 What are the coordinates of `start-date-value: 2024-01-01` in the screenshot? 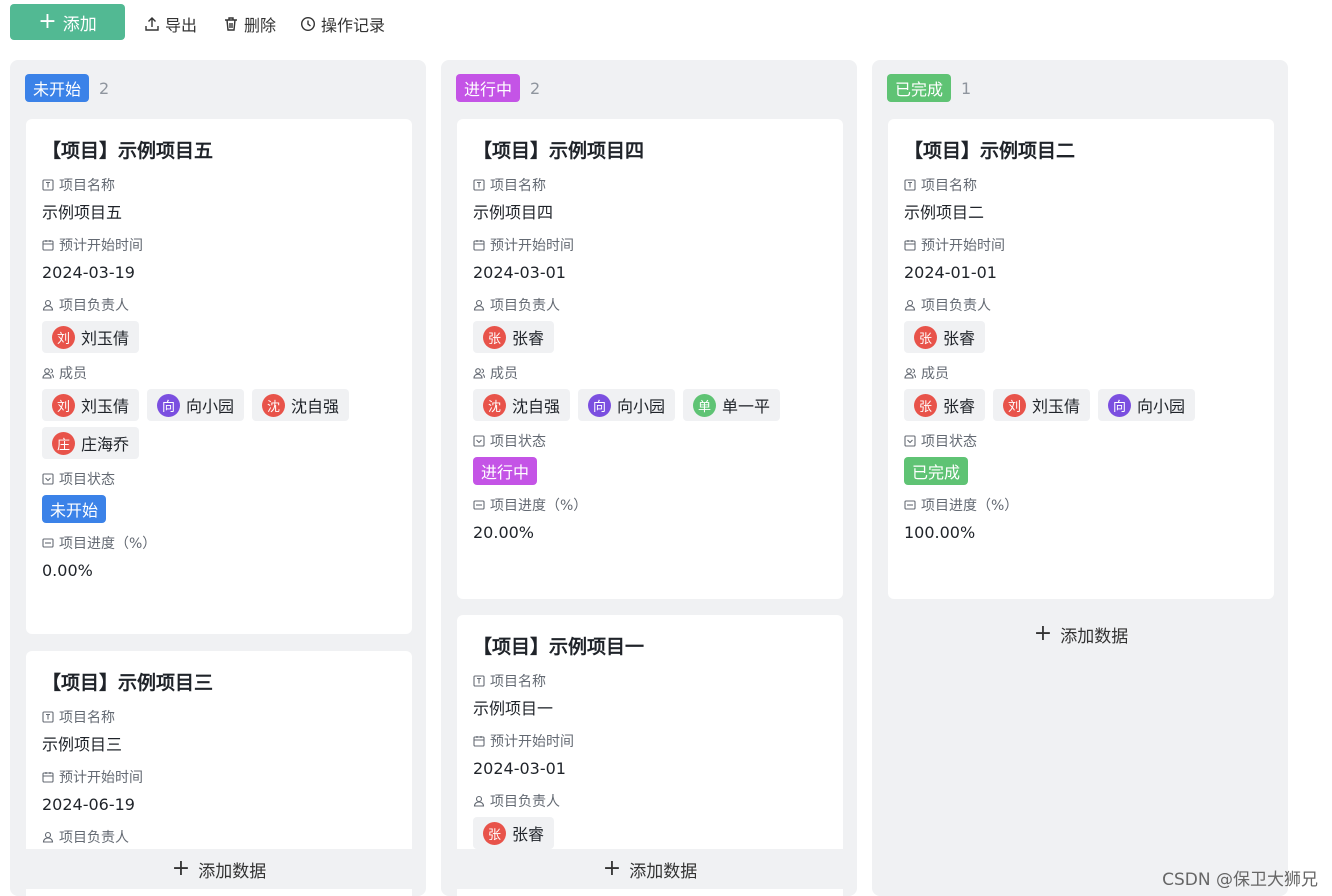 It's located at (950, 272).